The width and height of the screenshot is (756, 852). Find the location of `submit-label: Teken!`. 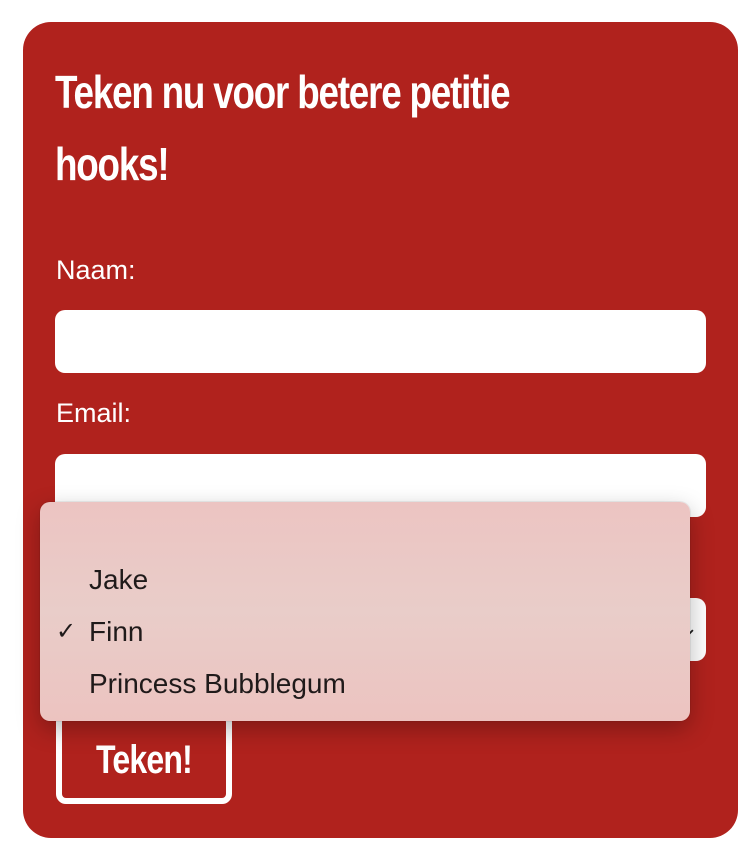

submit-label: Teken! is located at coordinates (144, 760).